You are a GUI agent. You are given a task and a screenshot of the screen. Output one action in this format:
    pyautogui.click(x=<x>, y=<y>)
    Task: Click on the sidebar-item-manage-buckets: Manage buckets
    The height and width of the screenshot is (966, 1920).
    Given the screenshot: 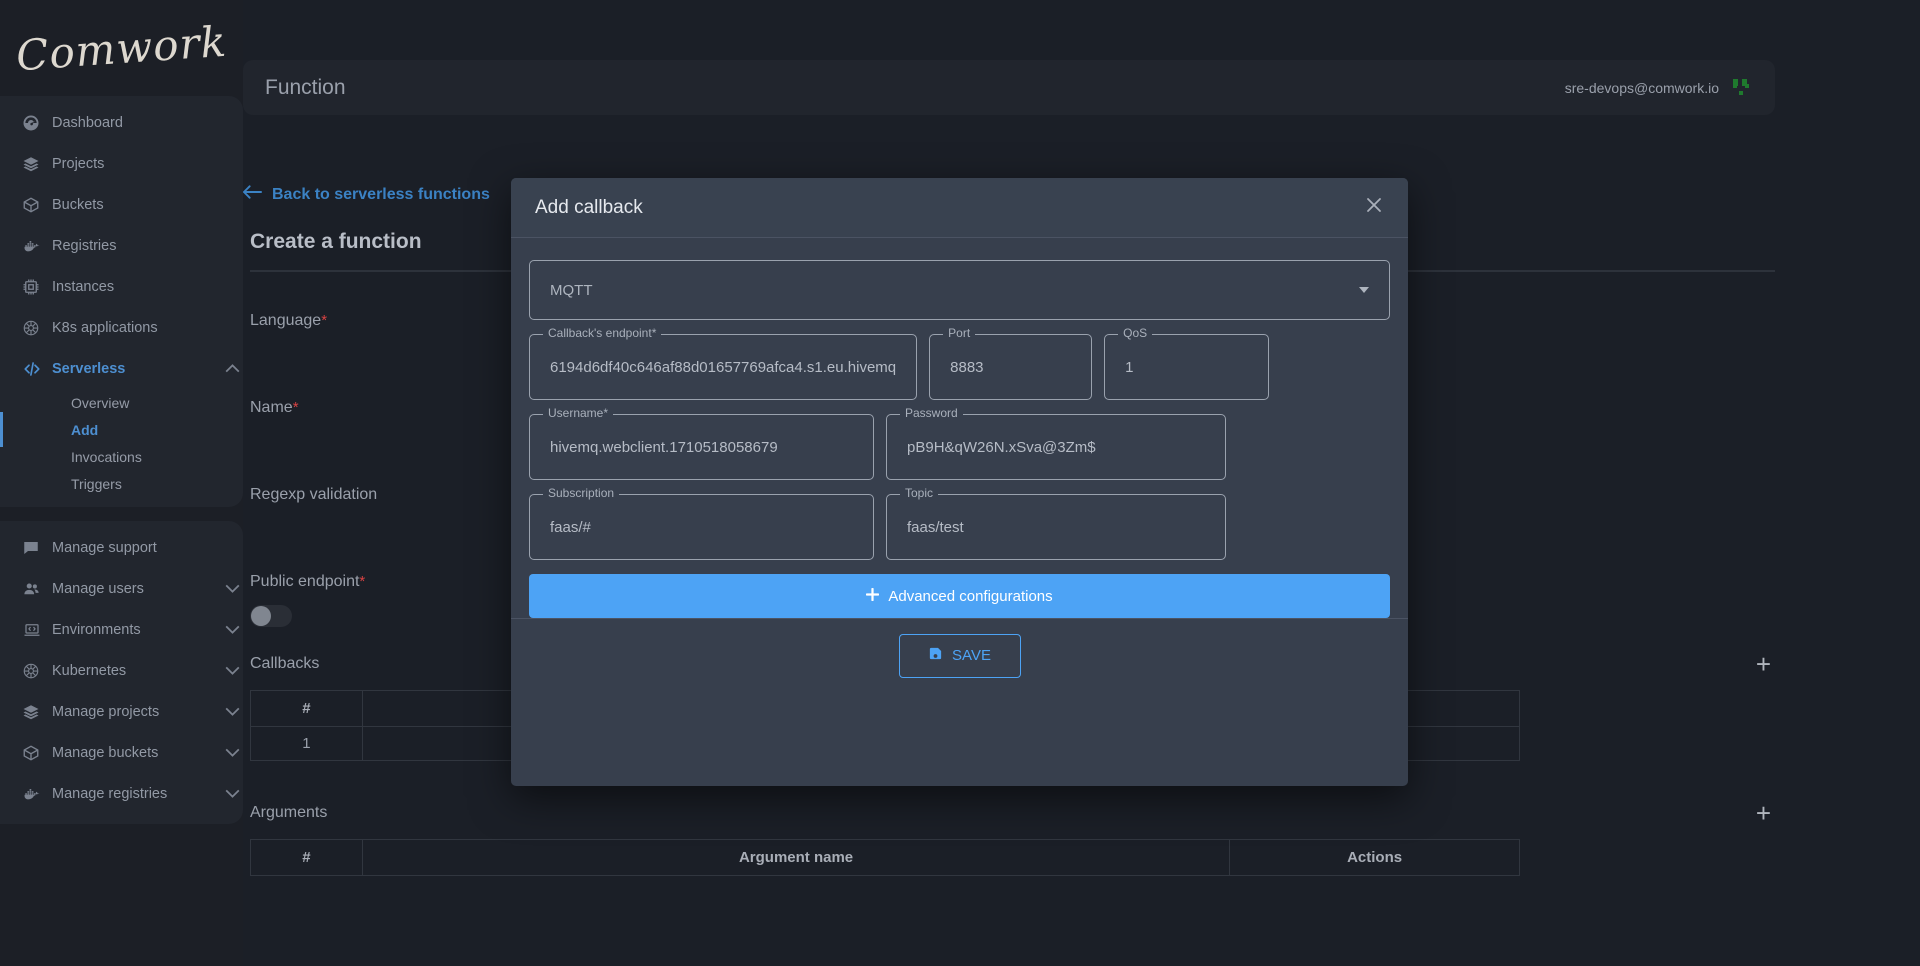 What is the action you would take?
    pyautogui.click(x=121, y=752)
    